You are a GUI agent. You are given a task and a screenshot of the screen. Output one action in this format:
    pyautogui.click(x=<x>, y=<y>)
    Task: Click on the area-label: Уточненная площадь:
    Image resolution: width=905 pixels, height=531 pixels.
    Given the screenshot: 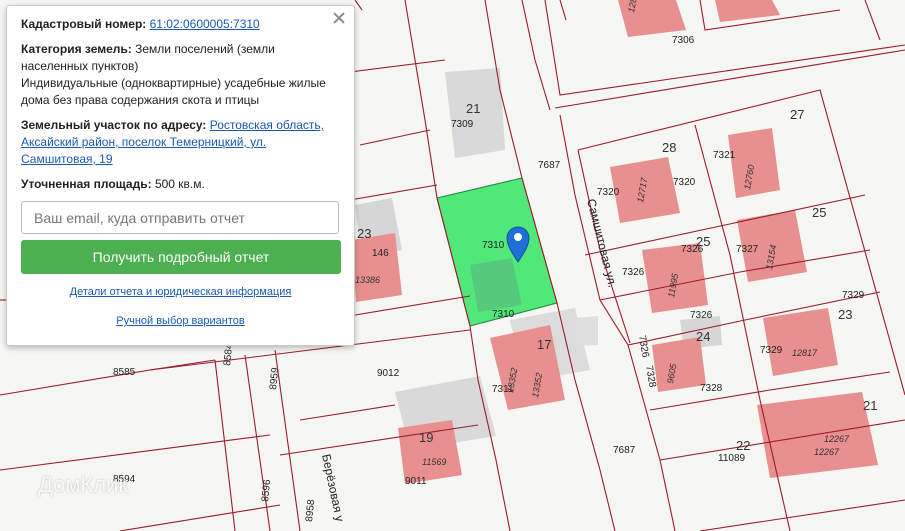 What is the action you would take?
    pyautogui.click(x=86, y=184)
    